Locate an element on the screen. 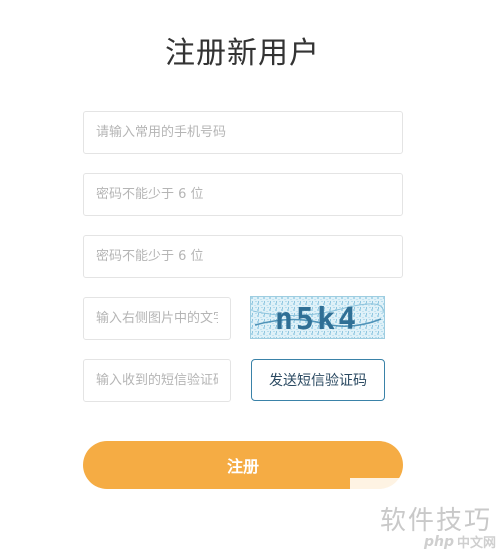 The height and width of the screenshot is (557, 500). sms-code-input is located at coordinates (157, 380).